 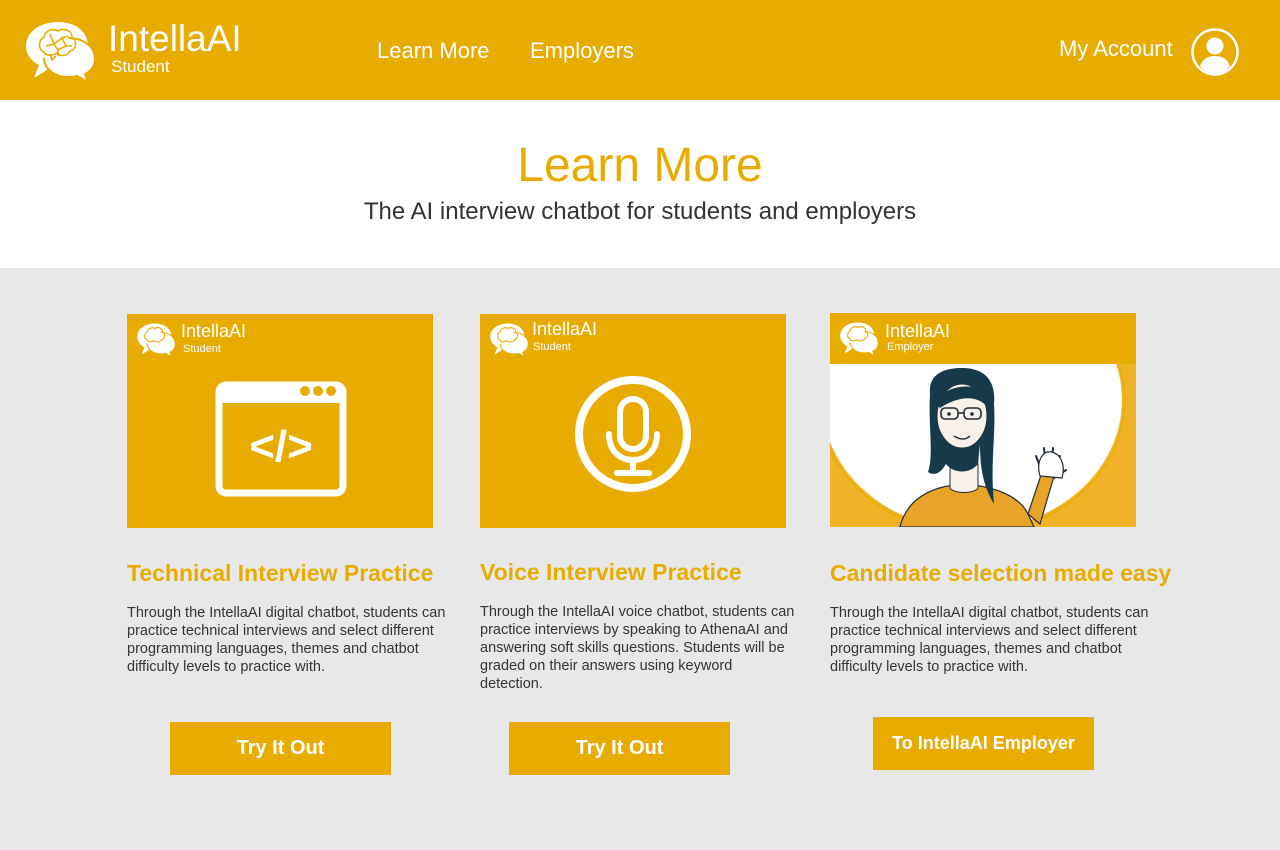 What do you see at coordinates (175, 38) in the screenshot?
I see `brand-name: IntellaAI` at bounding box center [175, 38].